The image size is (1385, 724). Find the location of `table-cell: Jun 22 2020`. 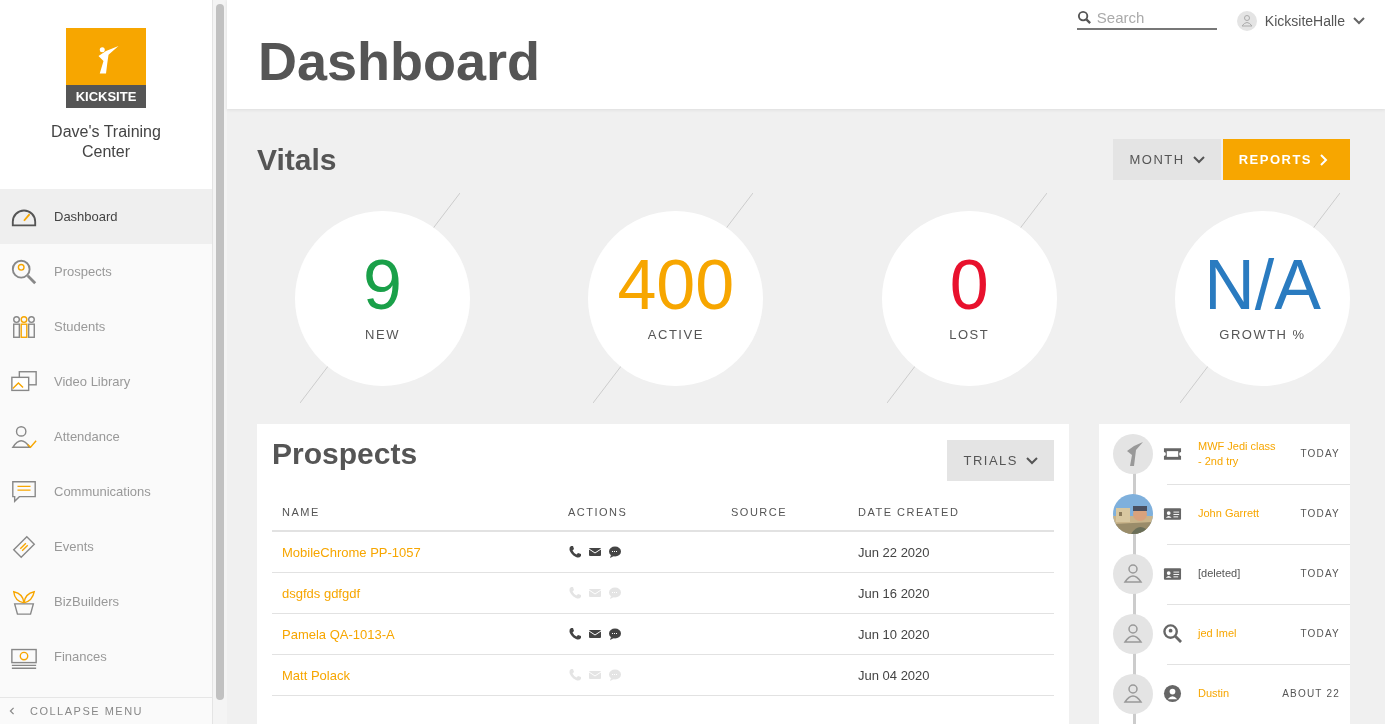

table-cell: Jun 22 2020 is located at coordinates (951, 552).